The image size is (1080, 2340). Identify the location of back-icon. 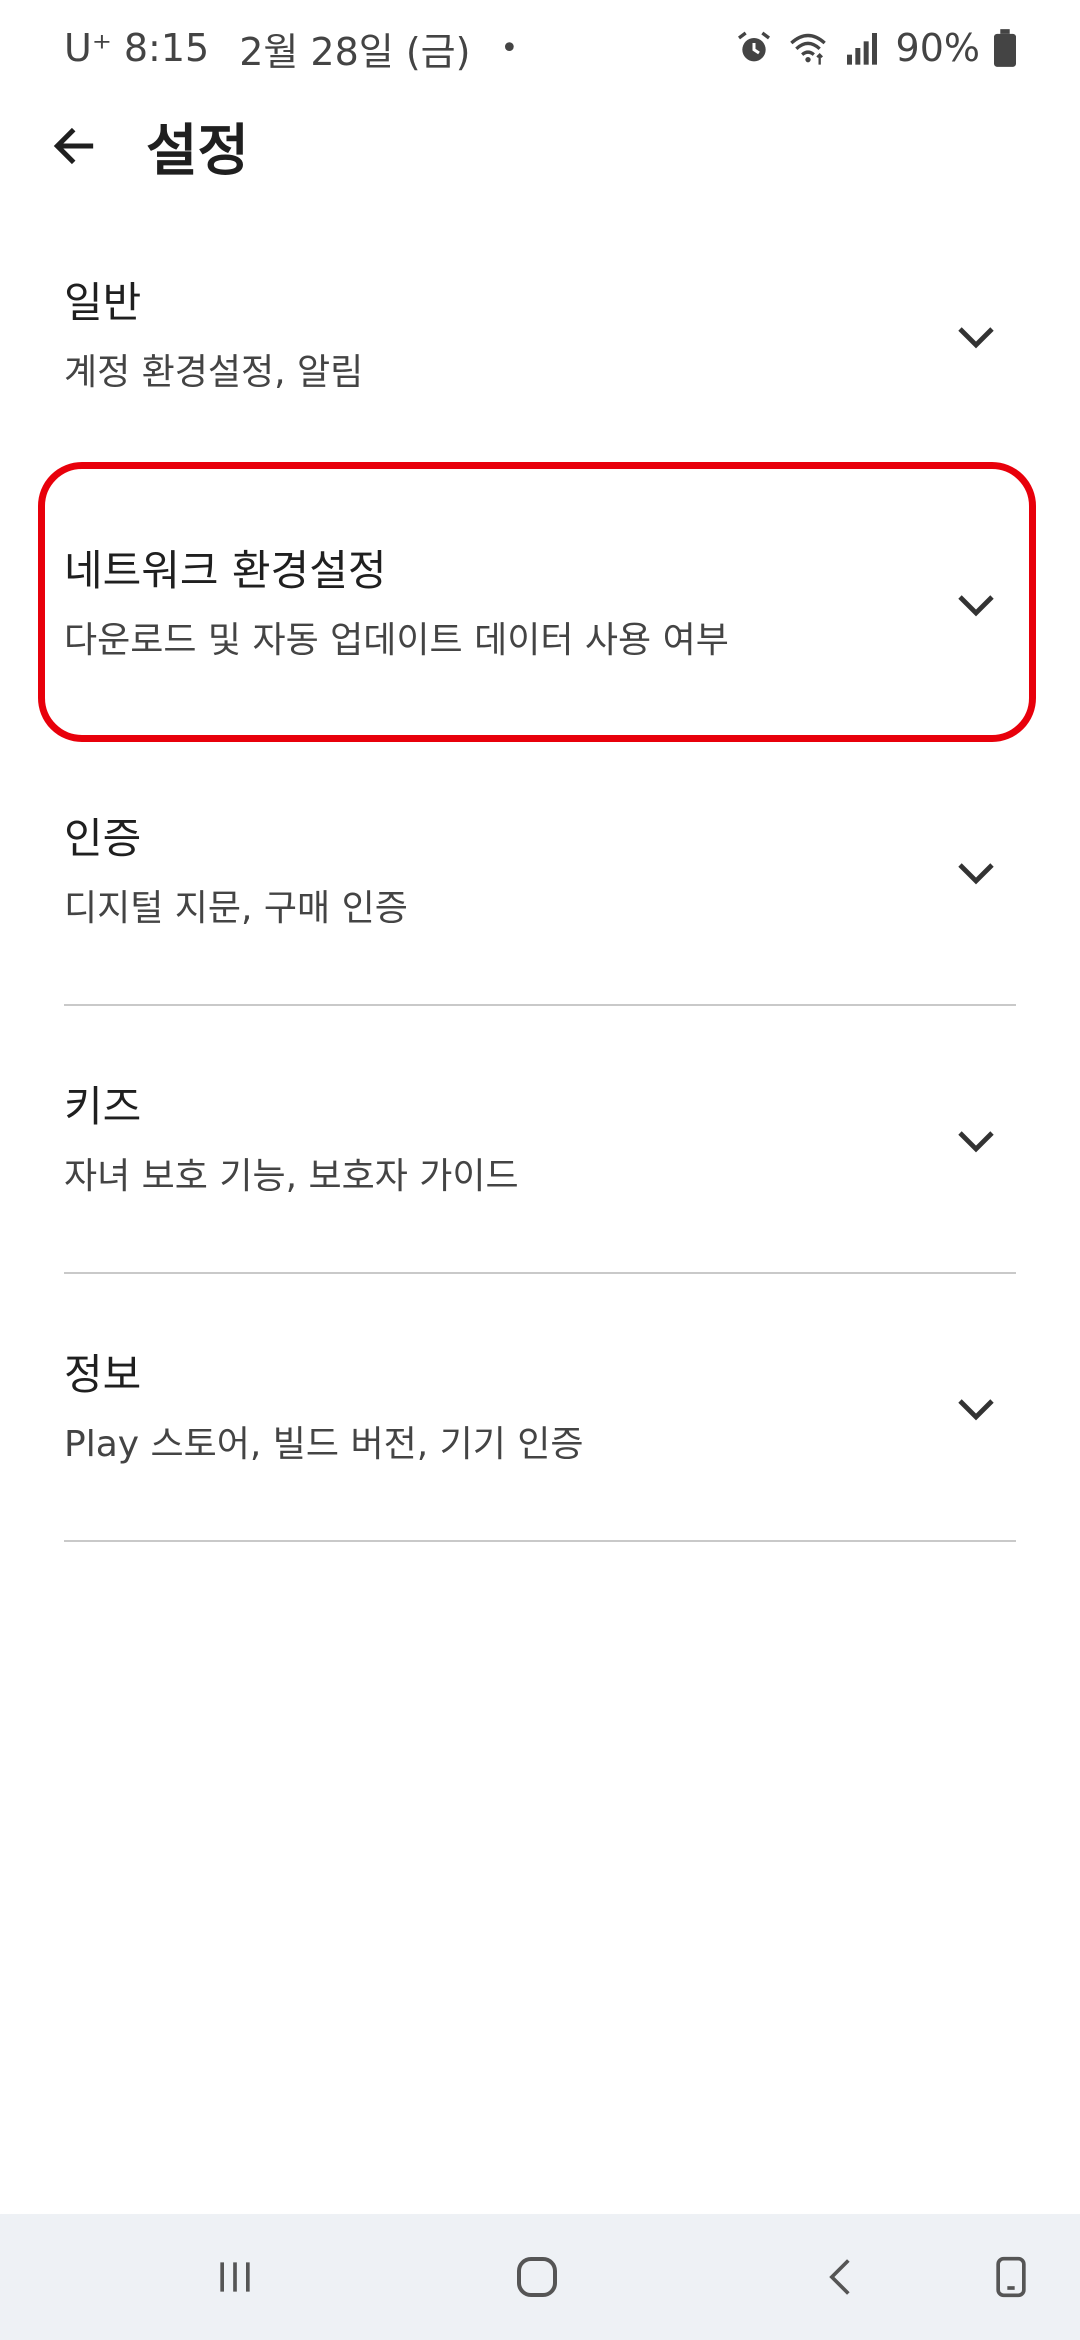
(839, 2277).